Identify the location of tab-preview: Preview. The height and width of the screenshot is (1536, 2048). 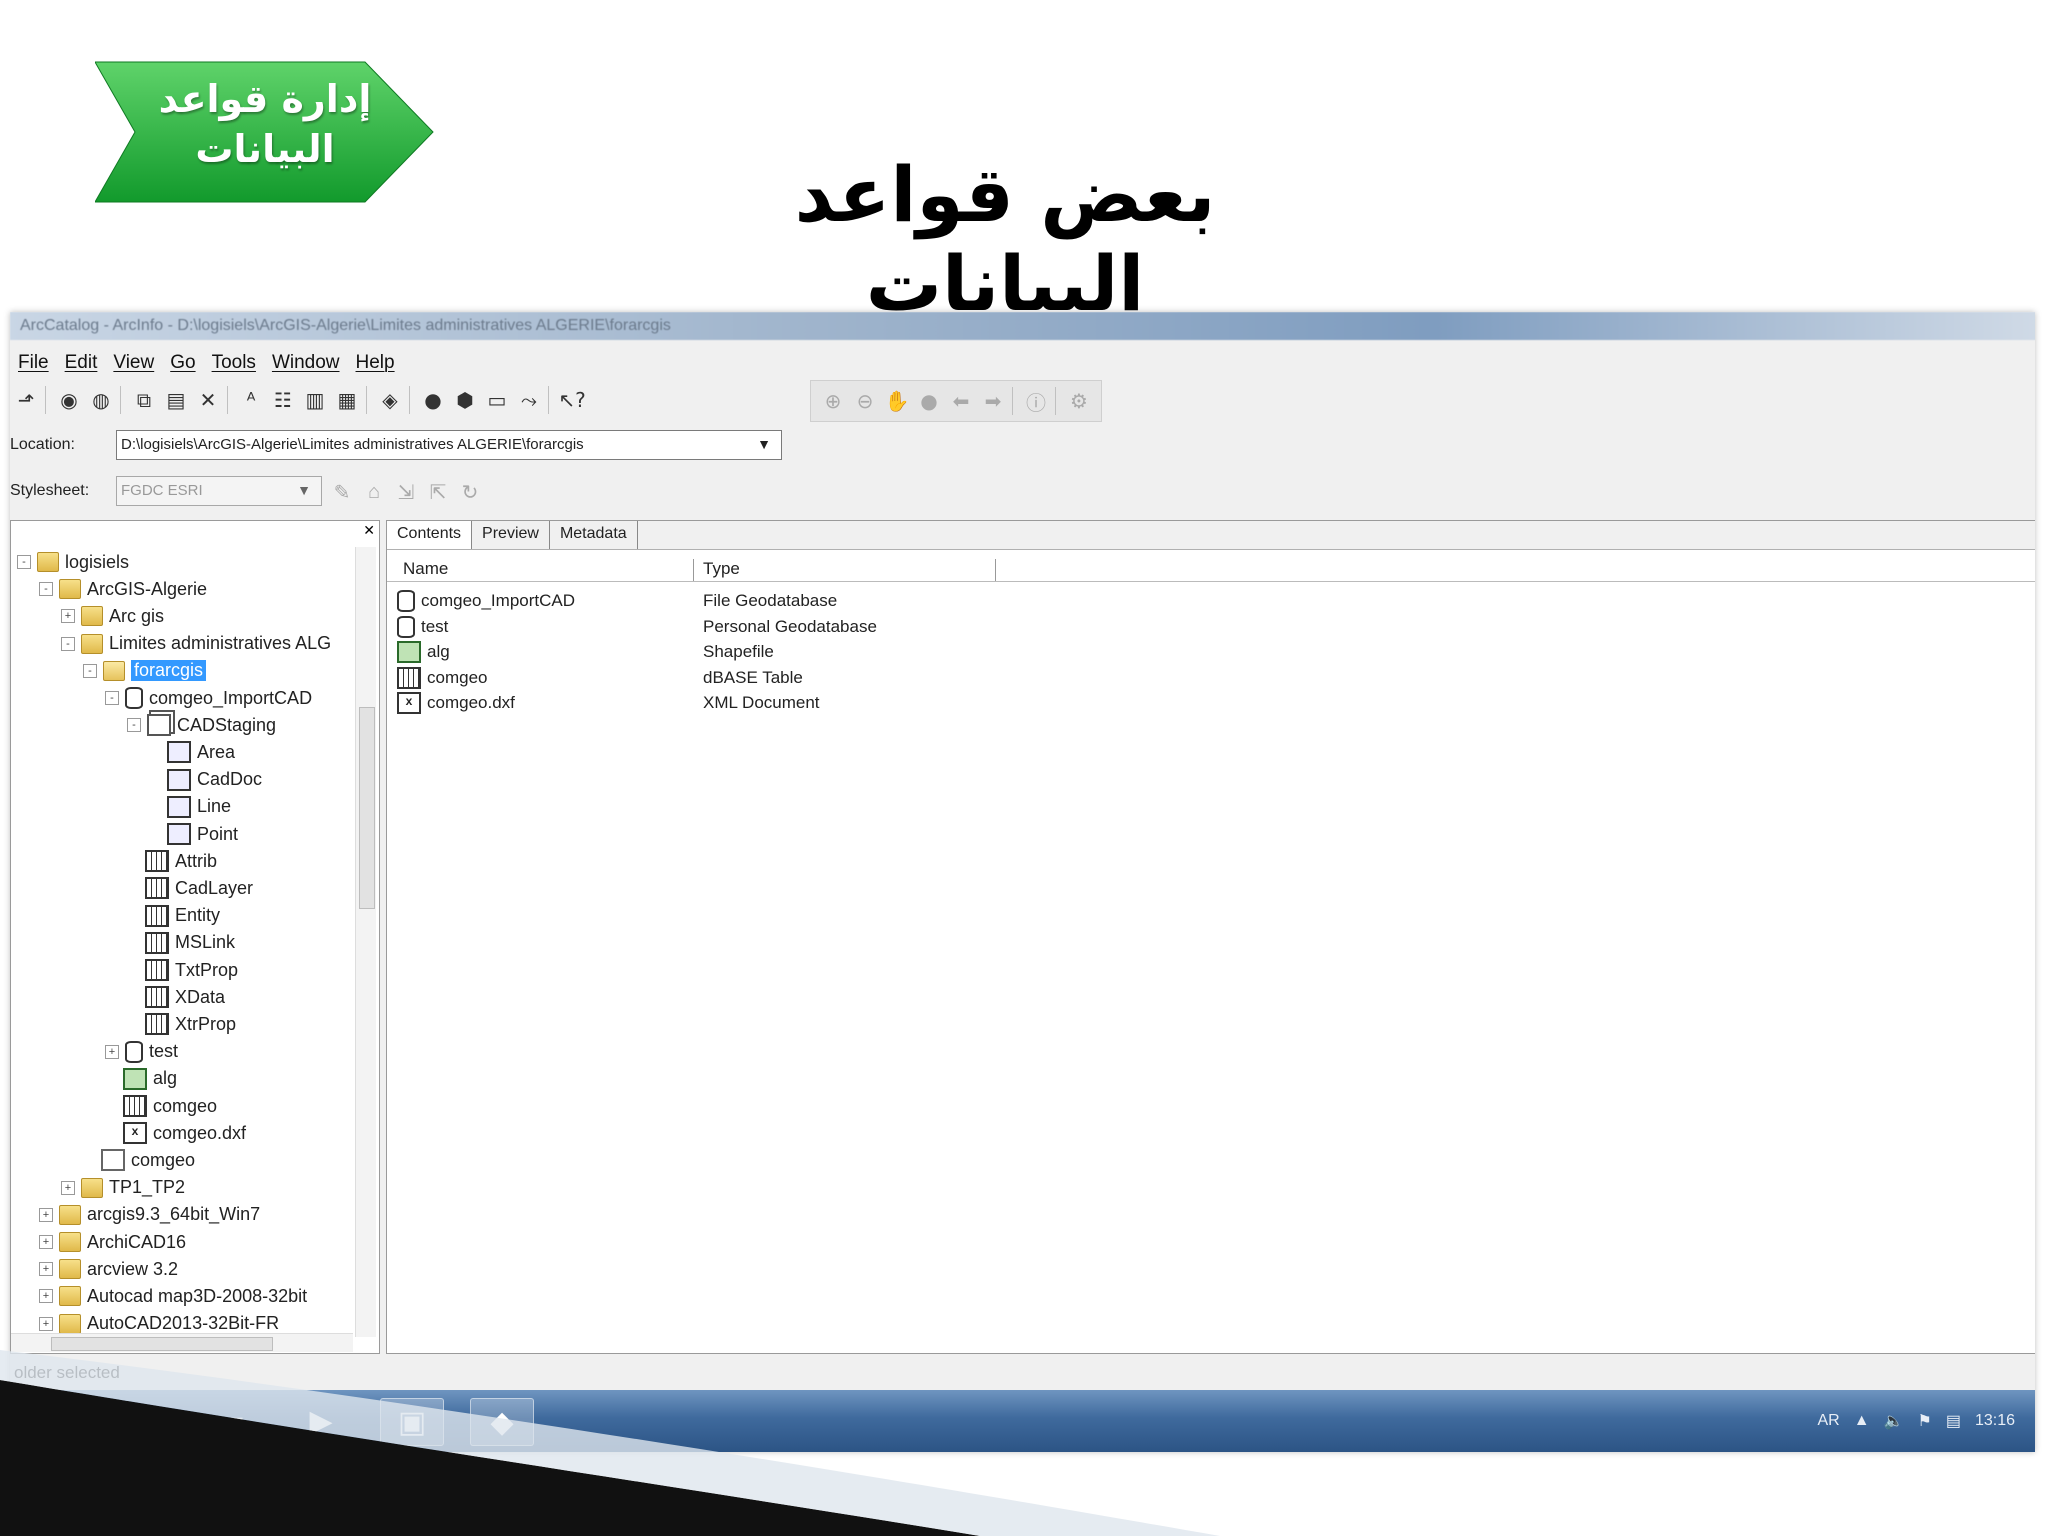
(511, 535).